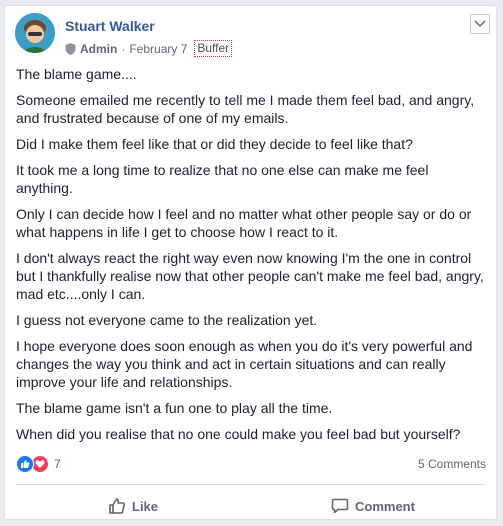  What do you see at coordinates (250, 484) in the screenshot?
I see `actions-divider` at bounding box center [250, 484].